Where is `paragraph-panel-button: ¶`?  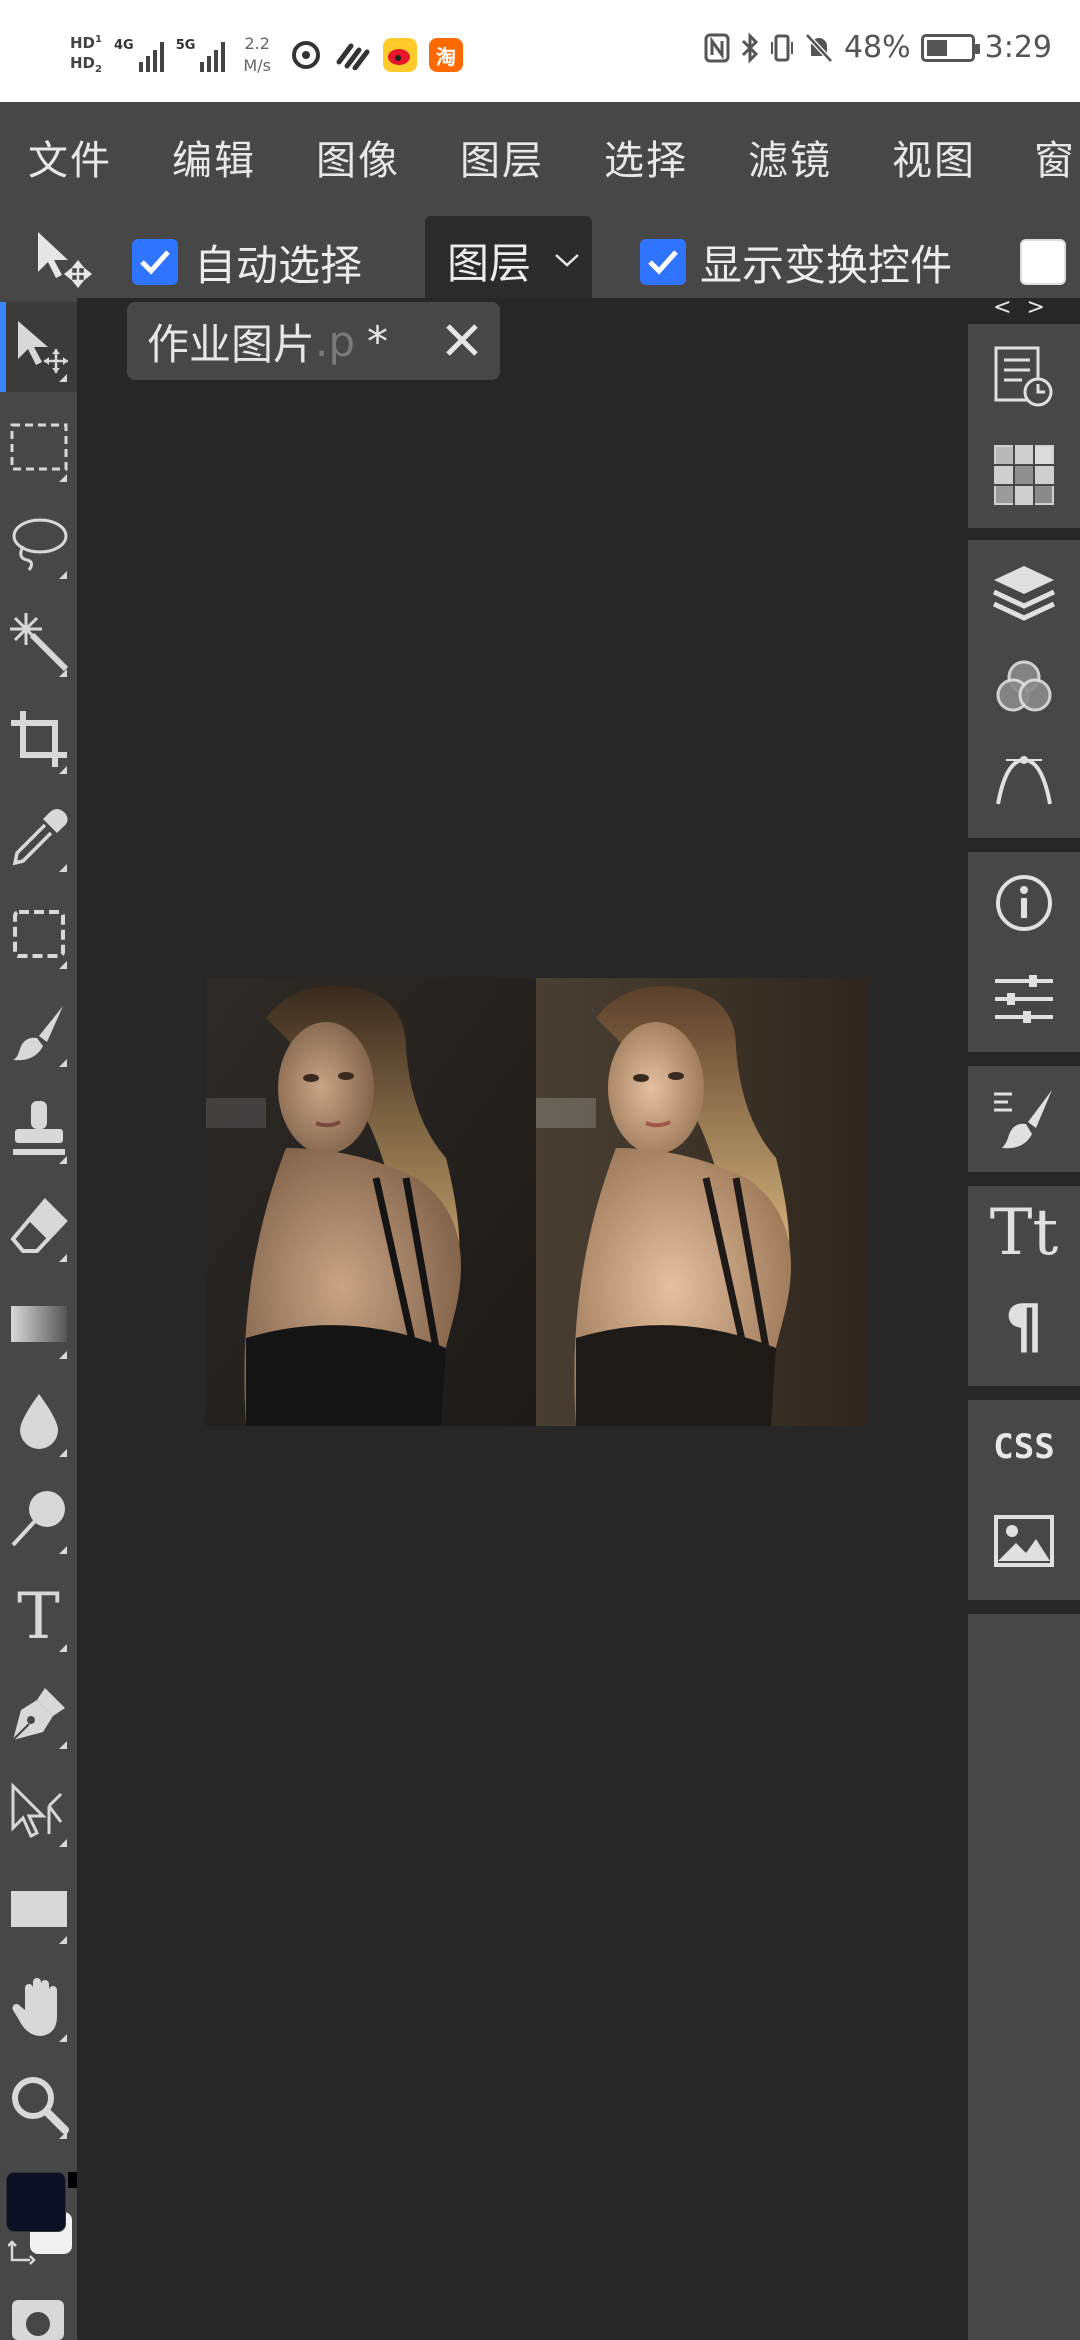
paragraph-panel-button: ¶ is located at coordinates (1024, 1327).